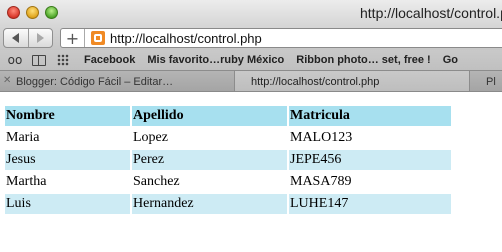 Image resolution: width=502 pixels, height=252 pixels. Describe the element at coordinates (431, 13) in the screenshot. I see `window-title: http://localhost/control.php` at that location.